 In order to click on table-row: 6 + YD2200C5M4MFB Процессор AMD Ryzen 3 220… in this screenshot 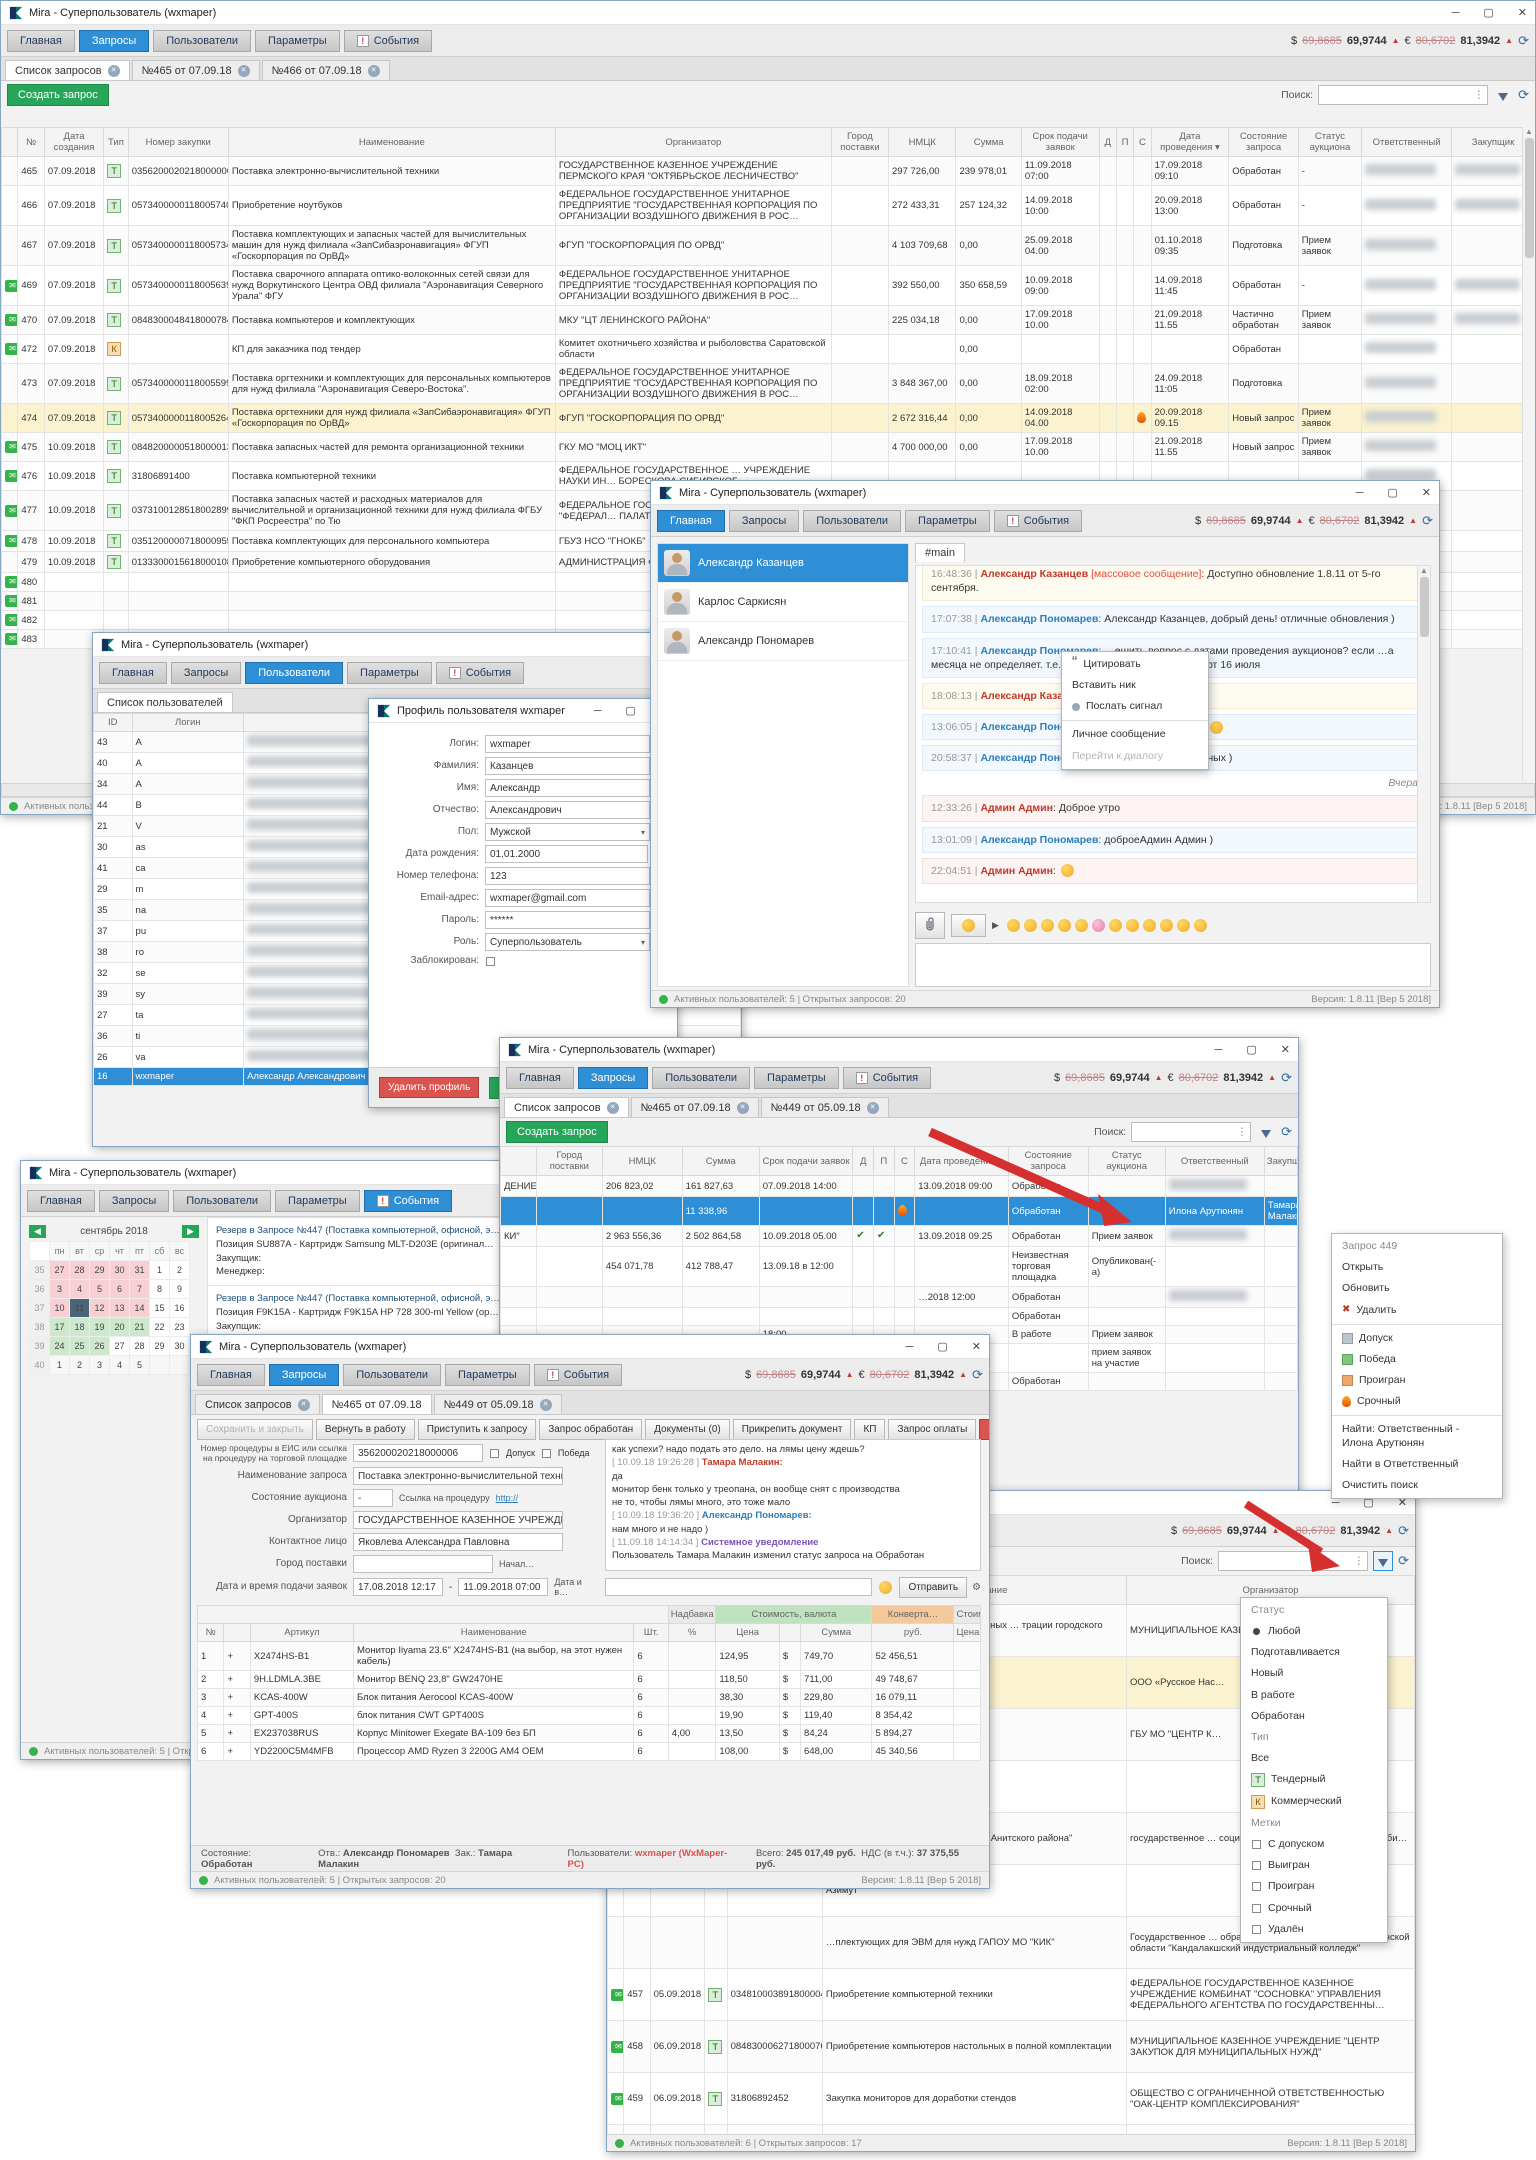, I will do `click(589, 1751)`.